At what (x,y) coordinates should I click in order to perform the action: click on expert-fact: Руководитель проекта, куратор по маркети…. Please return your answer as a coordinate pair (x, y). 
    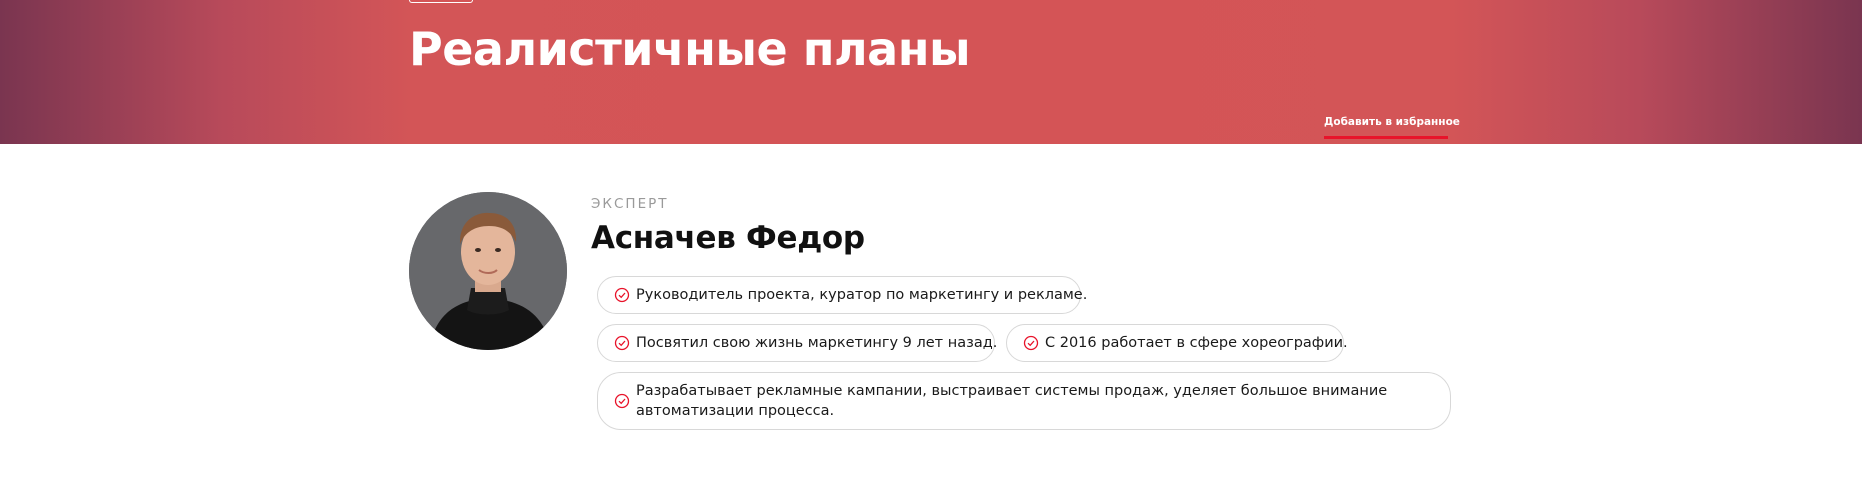
    Looking at the image, I should click on (842, 295).